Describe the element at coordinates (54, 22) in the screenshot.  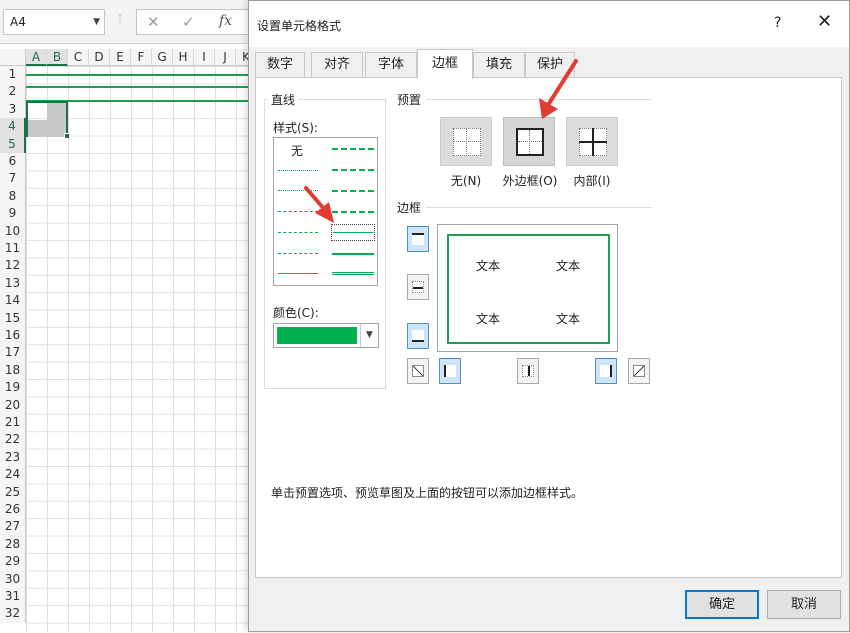
I see `name-box: A4 ▼` at that location.